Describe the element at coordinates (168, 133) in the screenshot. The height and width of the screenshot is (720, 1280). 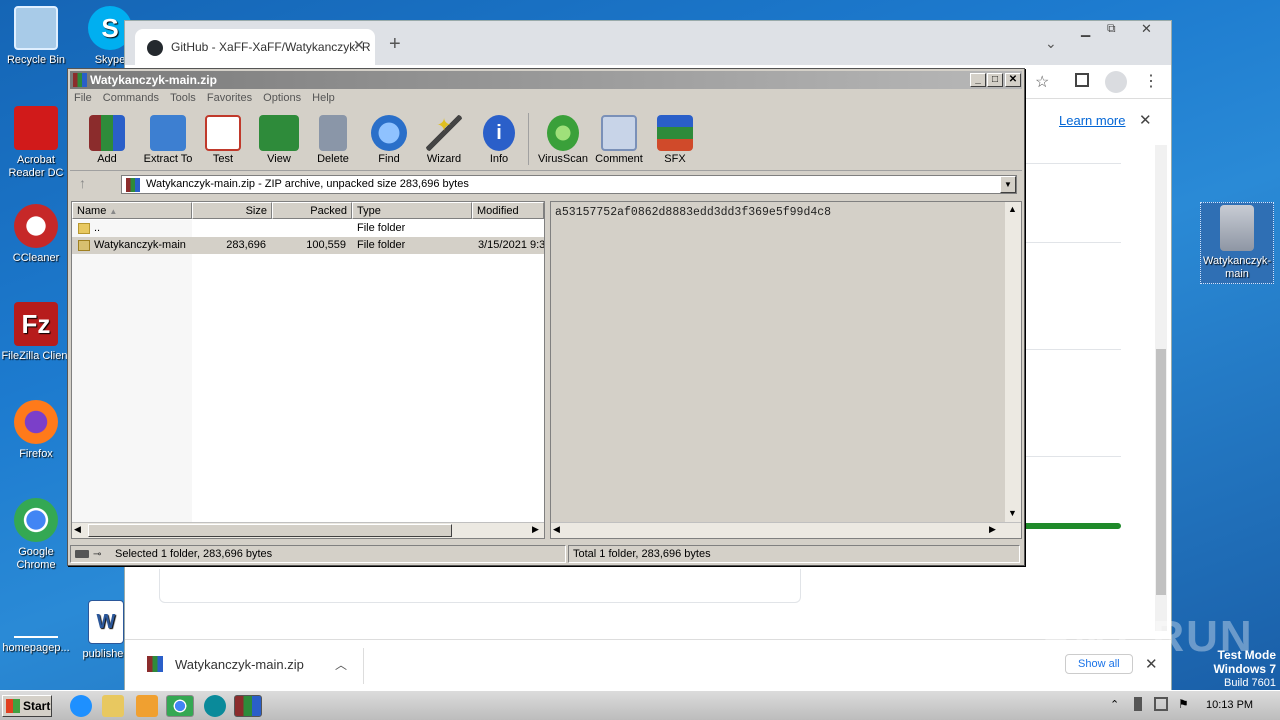
I see `extract-folder-icon` at that location.